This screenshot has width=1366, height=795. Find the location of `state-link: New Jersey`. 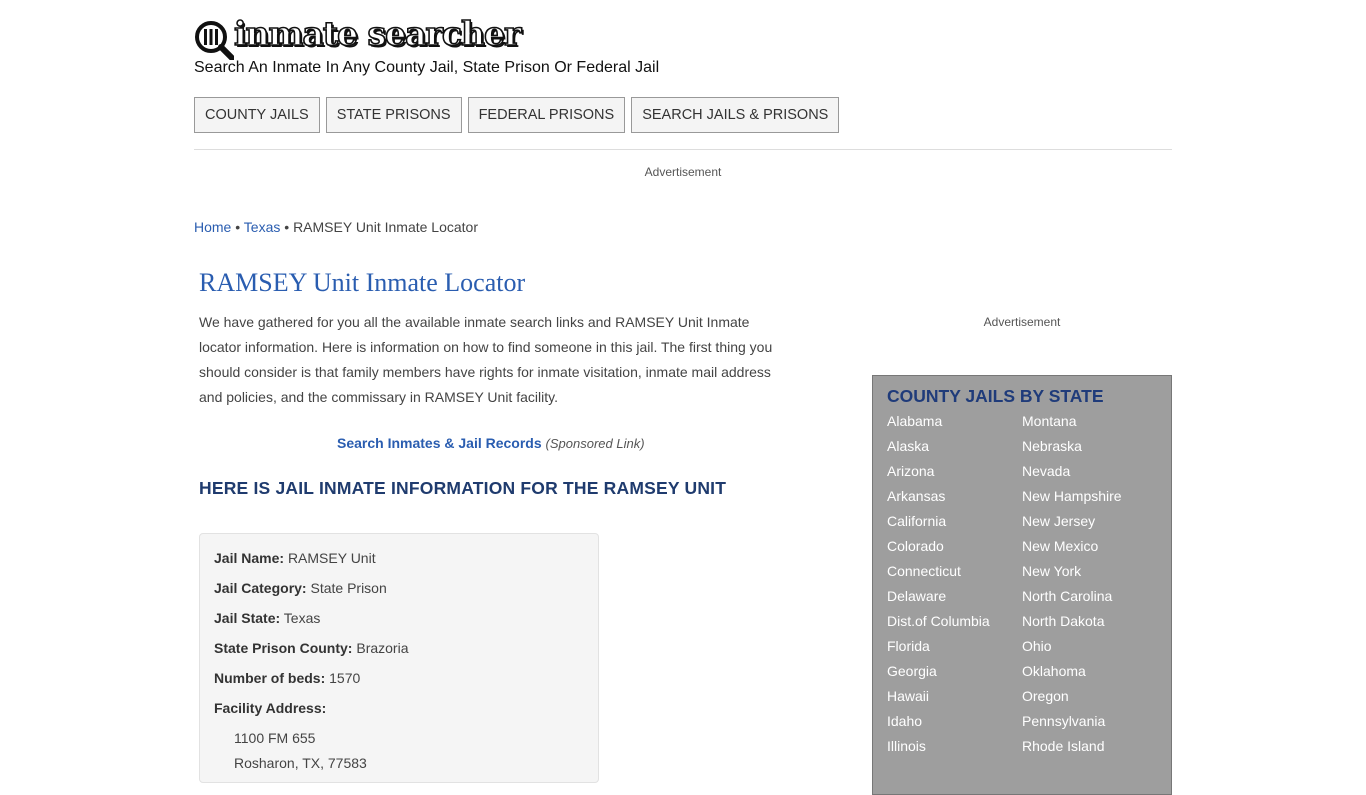

state-link: New Jersey is located at coordinates (1089, 525).